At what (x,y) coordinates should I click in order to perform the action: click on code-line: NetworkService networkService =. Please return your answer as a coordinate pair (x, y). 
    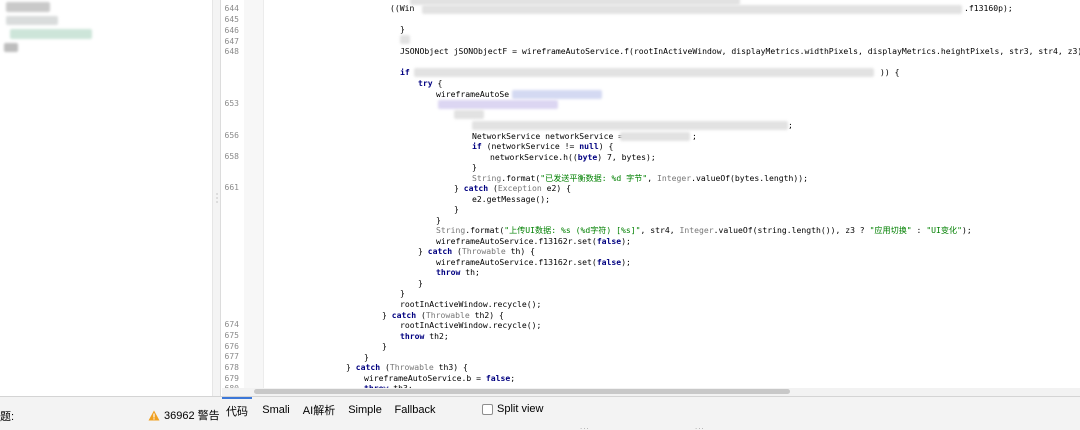
    Looking at the image, I should click on (547, 136).